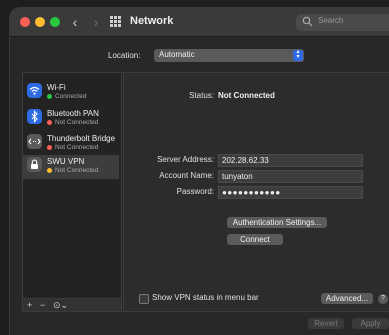  What do you see at coordinates (298, 55) in the screenshot?
I see `updown-chevron-icon: ▴ ▾` at bounding box center [298, 55].